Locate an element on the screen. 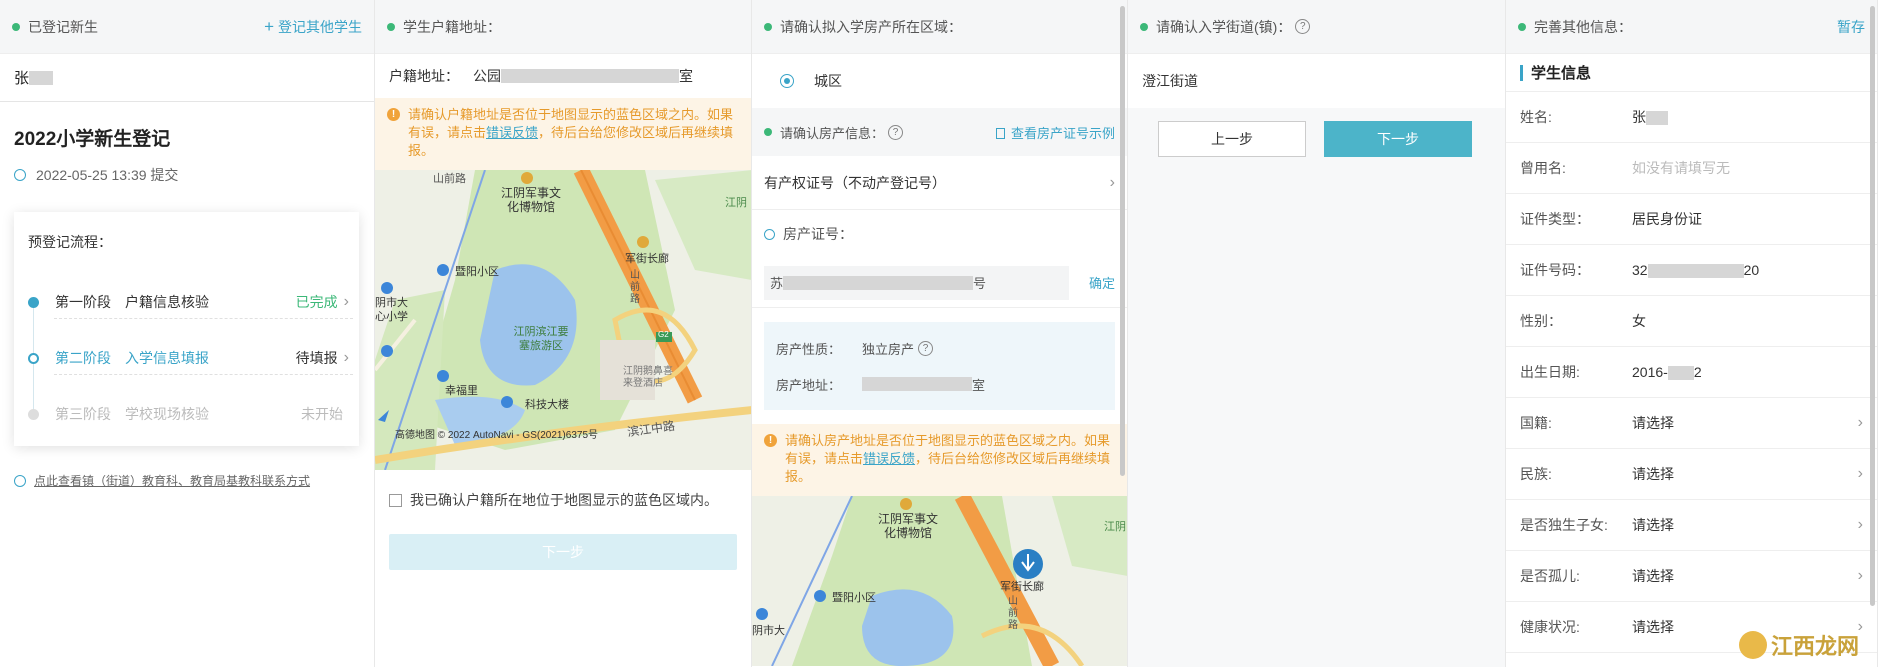 This screenshot has width=1878, height=667. step-done-icon is located at coordinates (33, 302).